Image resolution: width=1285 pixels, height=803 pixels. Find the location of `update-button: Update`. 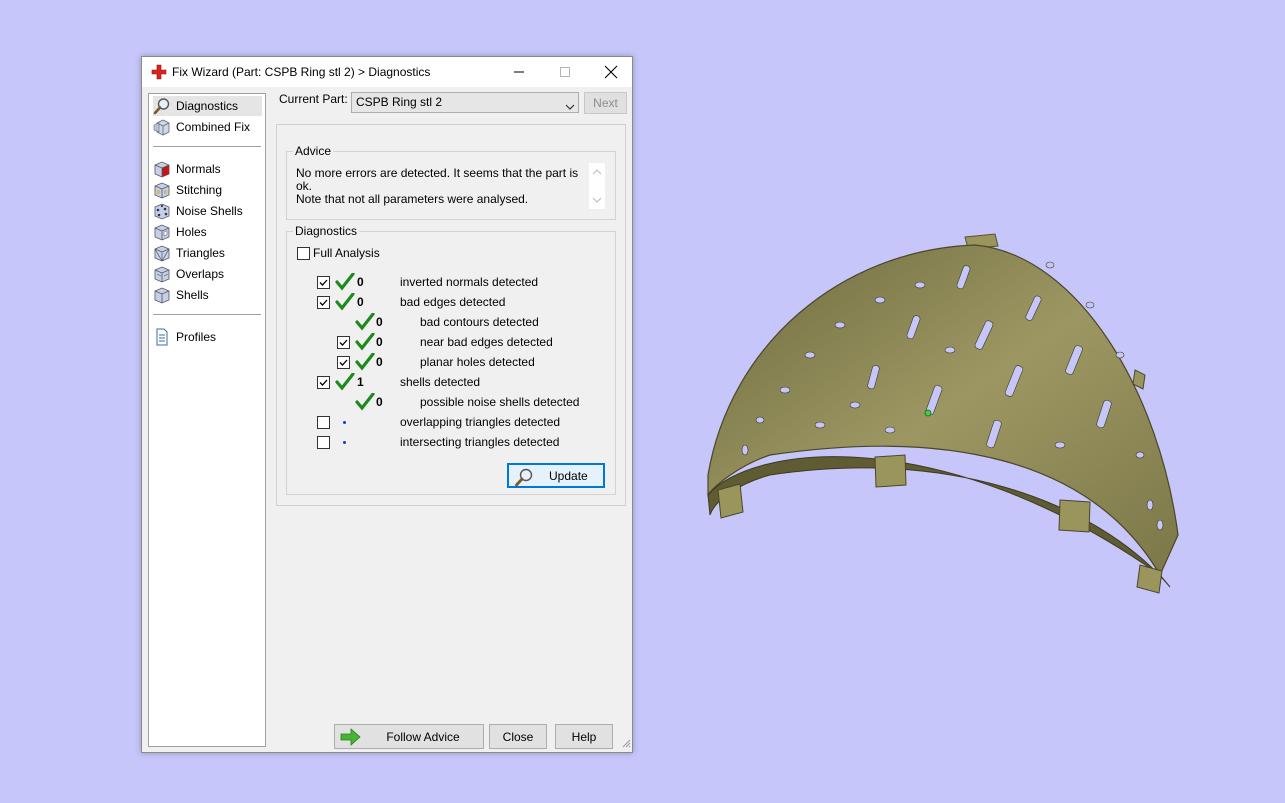

update-button: Update is located at coordinates (556, 475).